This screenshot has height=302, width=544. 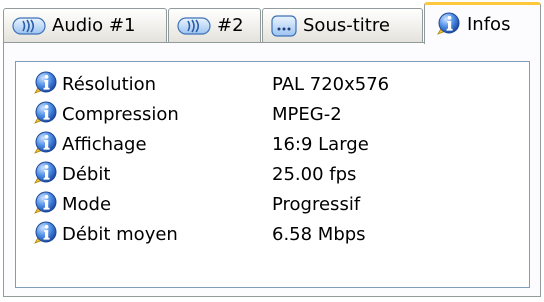 I want to click on info-row: Débit 25.00 fps, so click(x=272, y=174).